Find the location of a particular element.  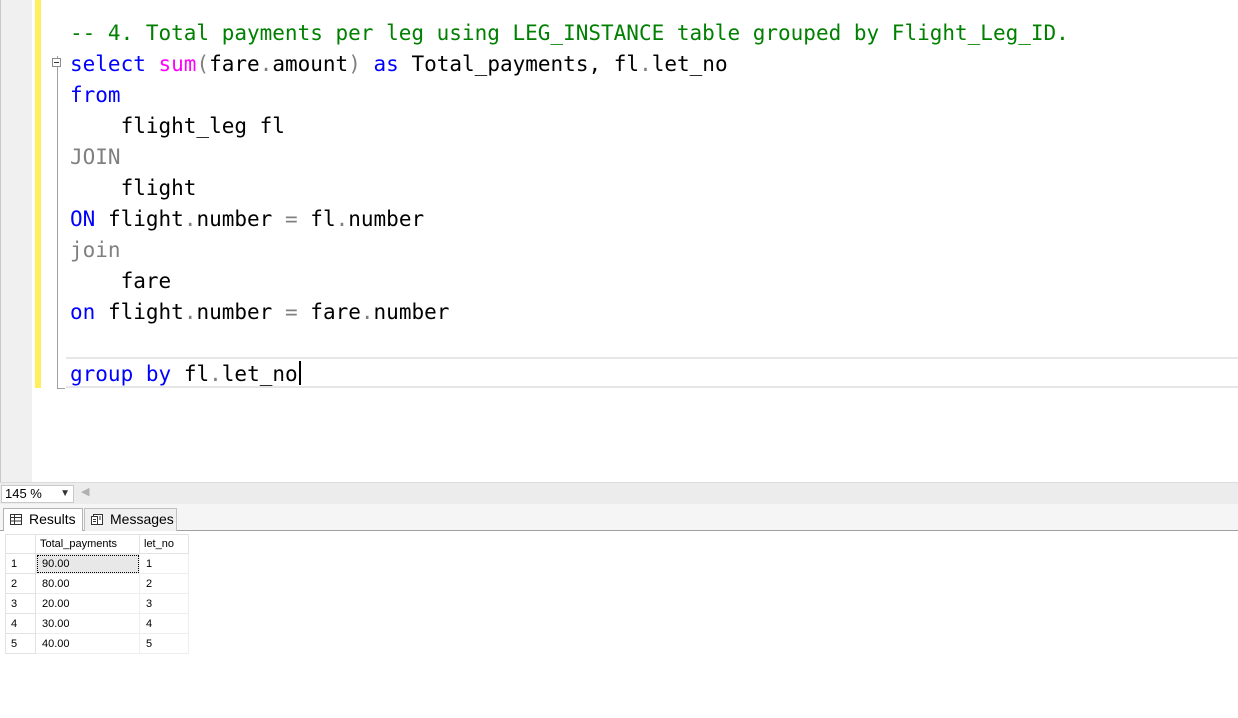

keyword-as: as is located at coordinates (386, 64).